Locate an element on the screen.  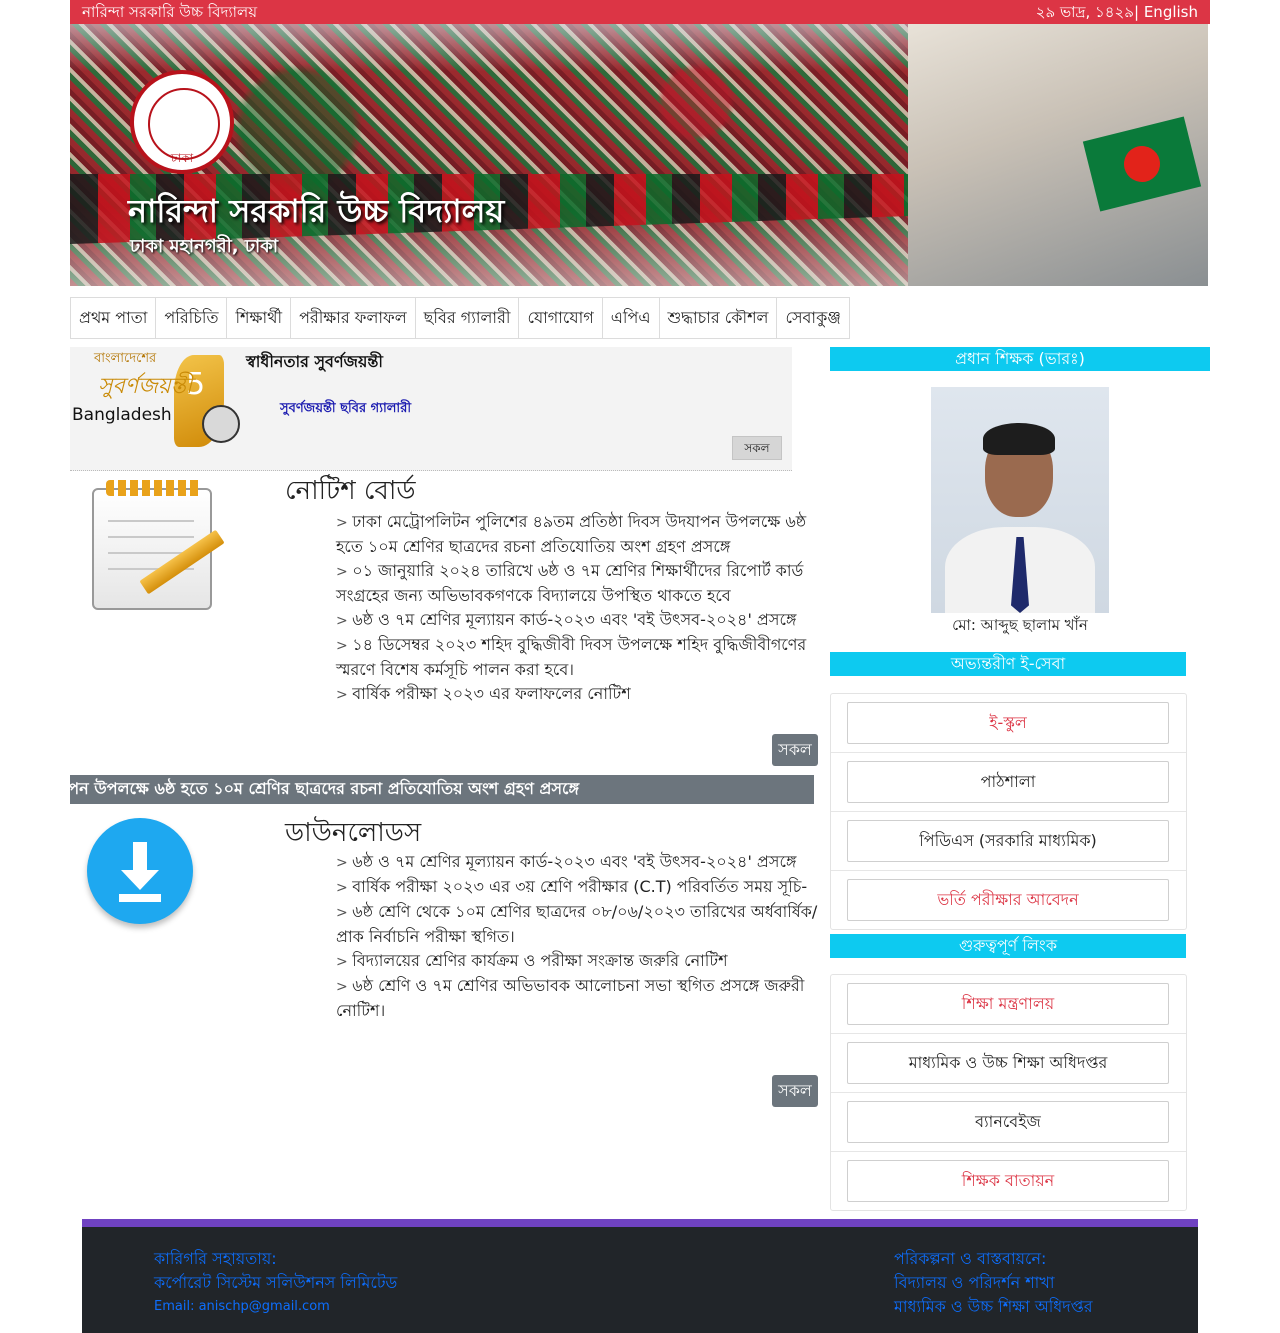
link-row: পাঠশালা is located at coordinates (1008, 782).